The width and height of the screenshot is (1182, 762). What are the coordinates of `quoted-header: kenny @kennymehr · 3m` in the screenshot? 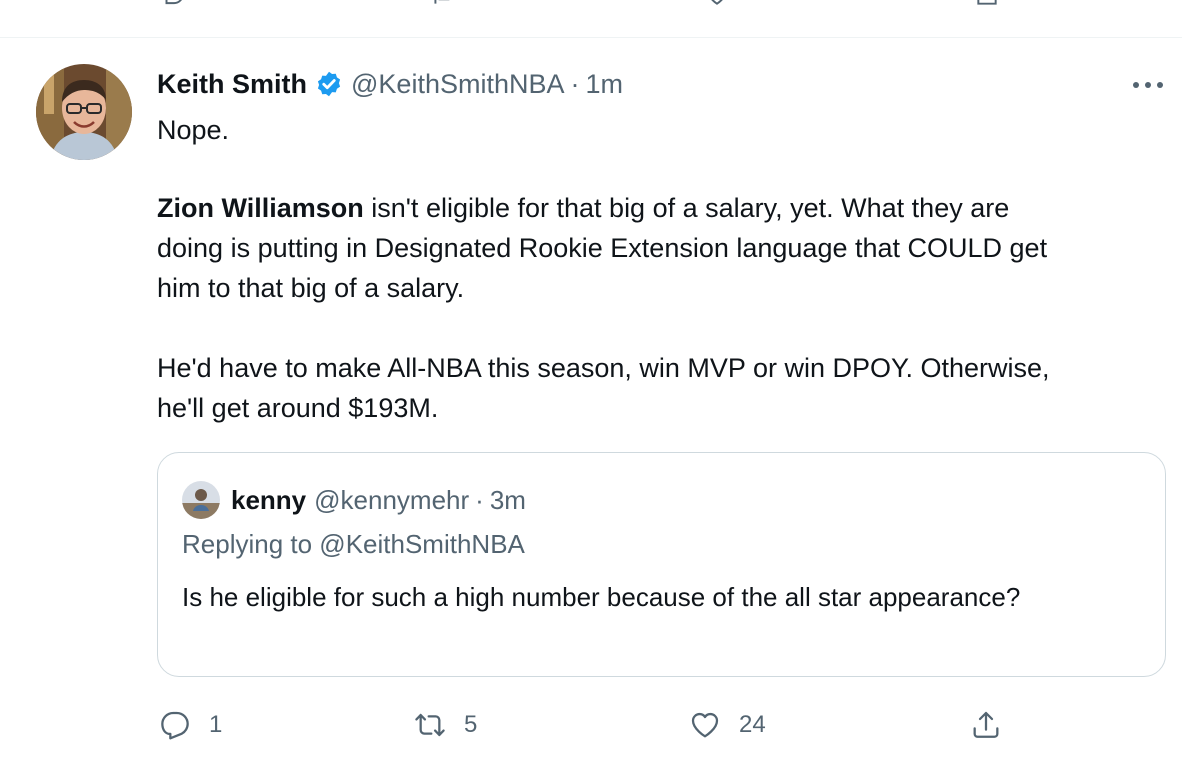 It's located at (378, 500).